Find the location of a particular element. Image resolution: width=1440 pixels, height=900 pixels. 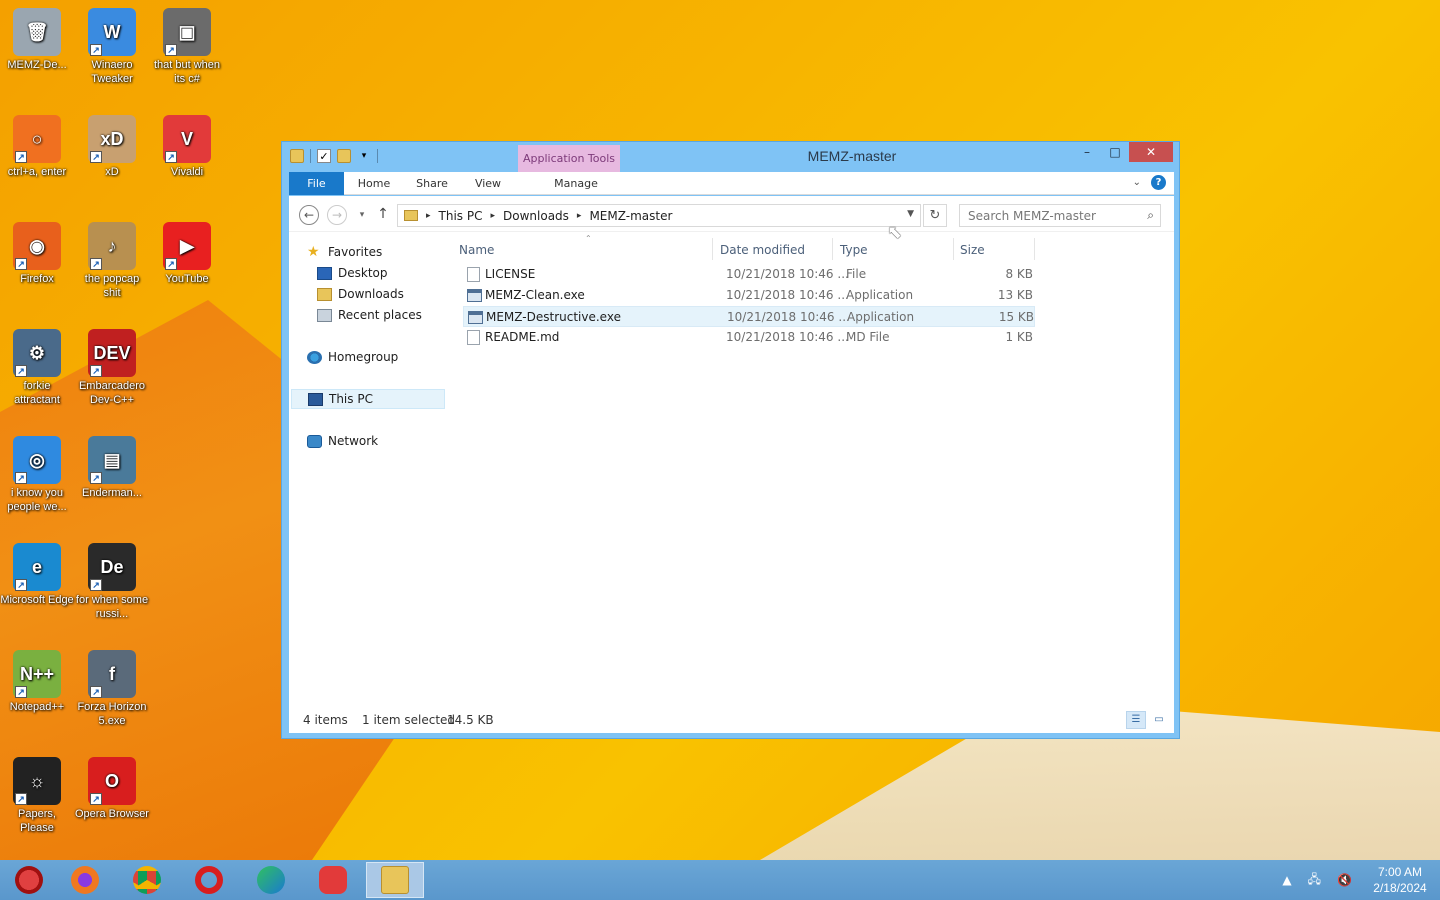

show-hidden-icons-icon: ▲ is located at coordinates (1286, 880).